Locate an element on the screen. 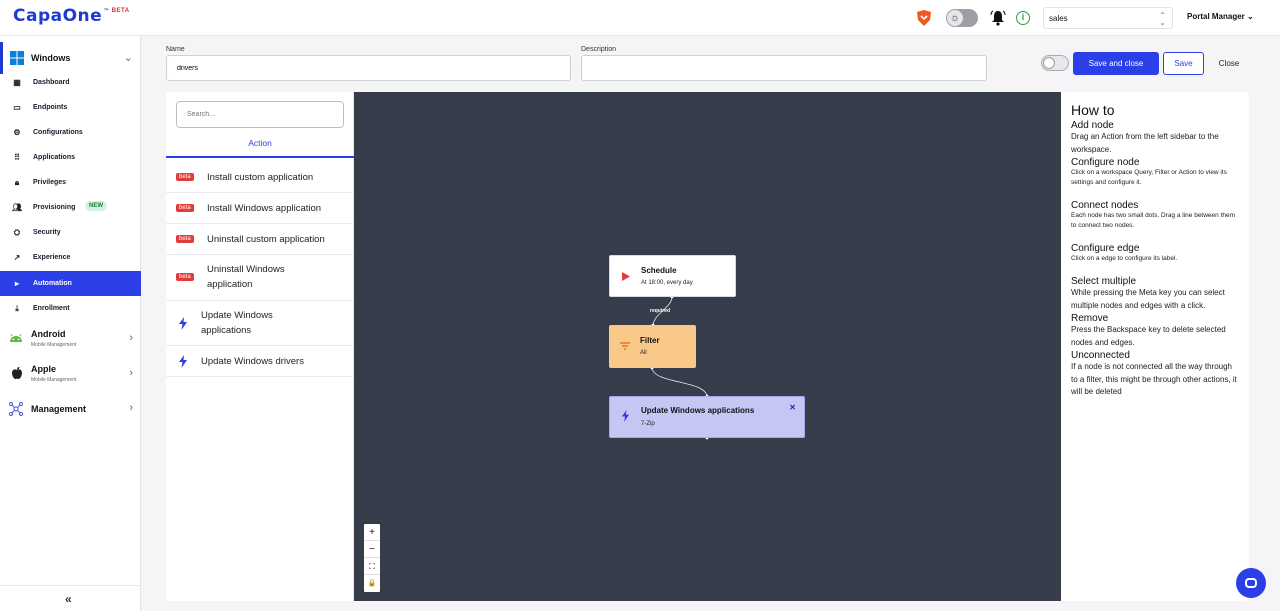  new-badge: NEW is located at coordinates (96, 206).